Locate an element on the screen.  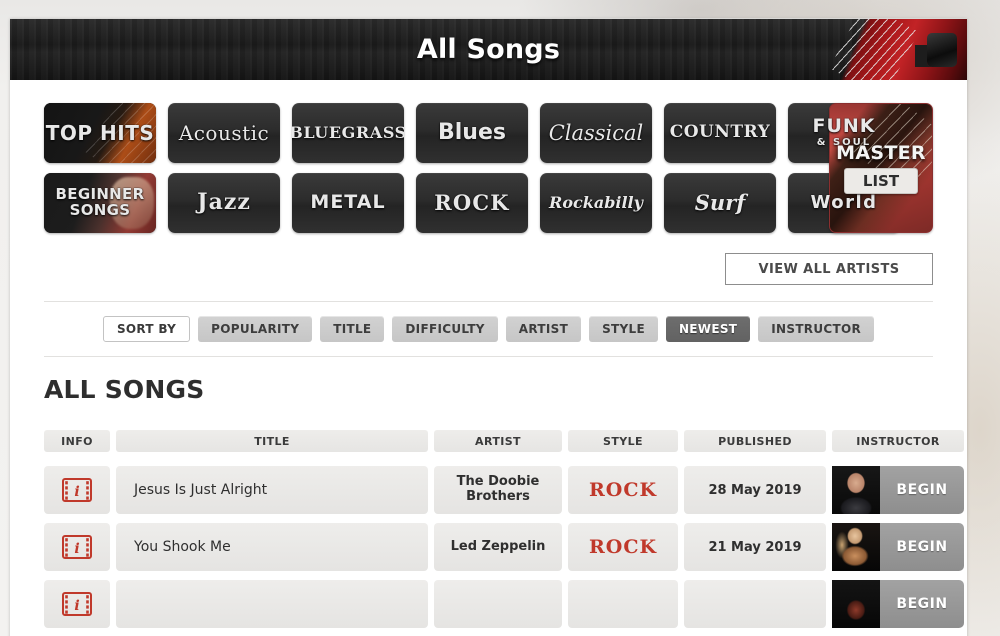
genre-tile-label: COUNTRY is located at coordinates (720, 132).